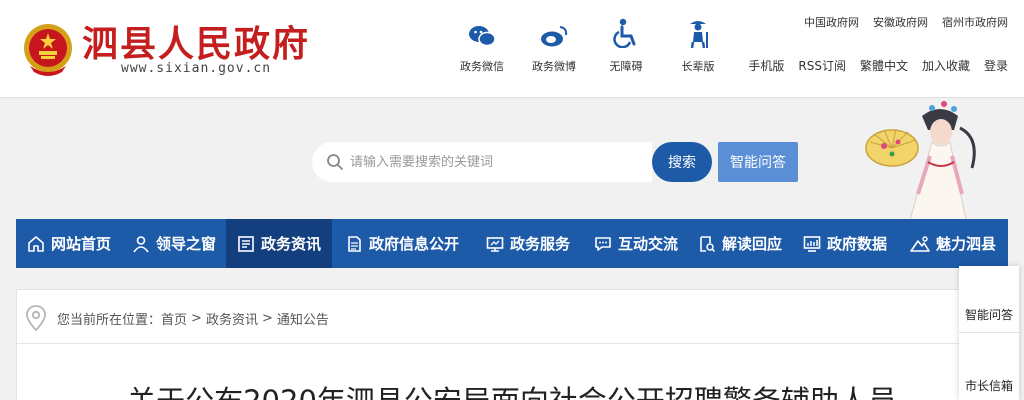 The width and height of the screenshot is (1024, 400). I want to click on nav-item-news: 政务资讯, so click(279, 243).